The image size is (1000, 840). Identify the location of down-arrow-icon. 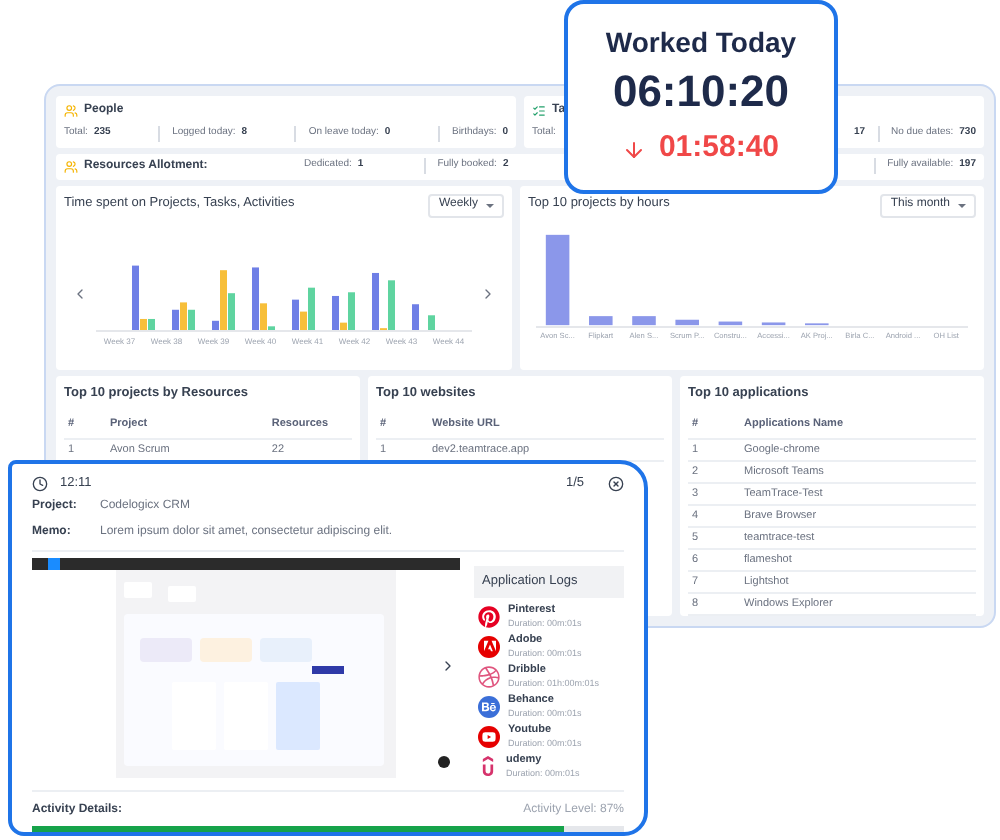
(634, 149).